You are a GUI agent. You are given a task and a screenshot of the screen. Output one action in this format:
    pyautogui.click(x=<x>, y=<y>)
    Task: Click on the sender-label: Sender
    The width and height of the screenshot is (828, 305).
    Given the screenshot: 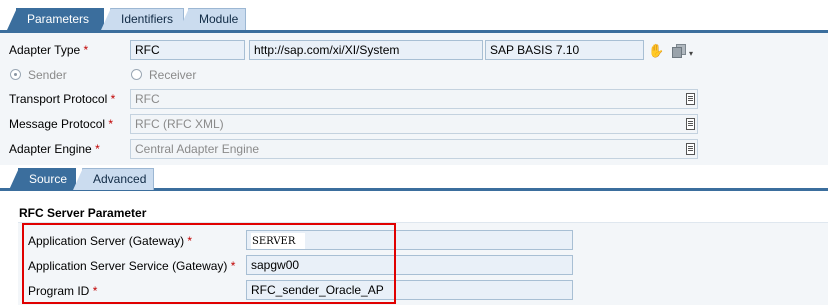 What is the action you would take?
    pyautogui.click(x=47, y=75)
    